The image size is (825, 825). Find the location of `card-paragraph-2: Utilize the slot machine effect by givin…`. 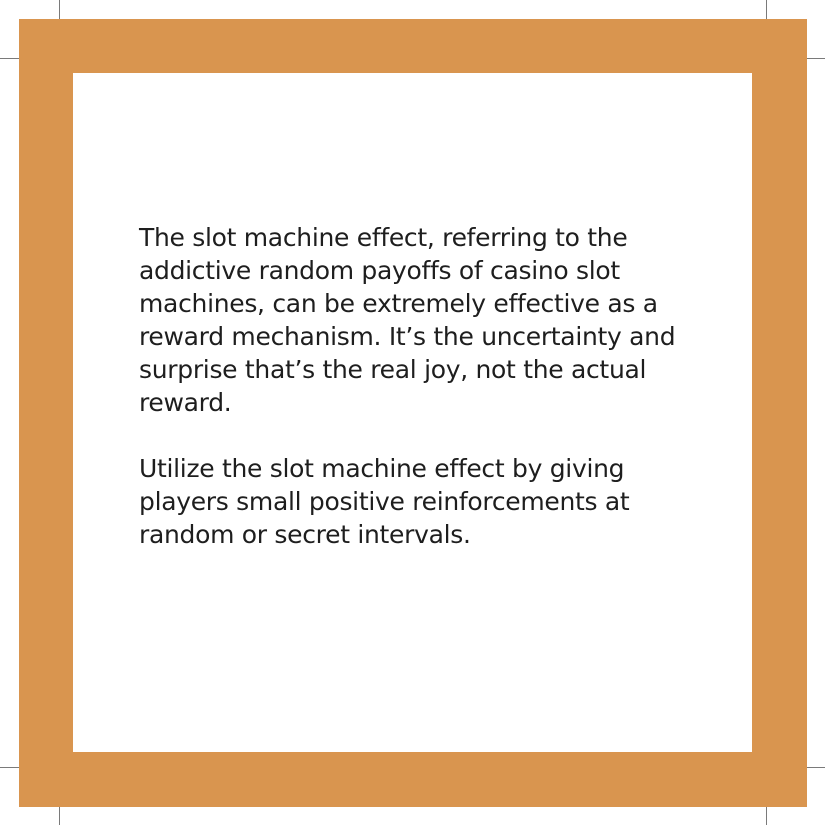

card-paragraph-2: Utilize the slot machine effect by givin… is located at coordinates (384, 501).